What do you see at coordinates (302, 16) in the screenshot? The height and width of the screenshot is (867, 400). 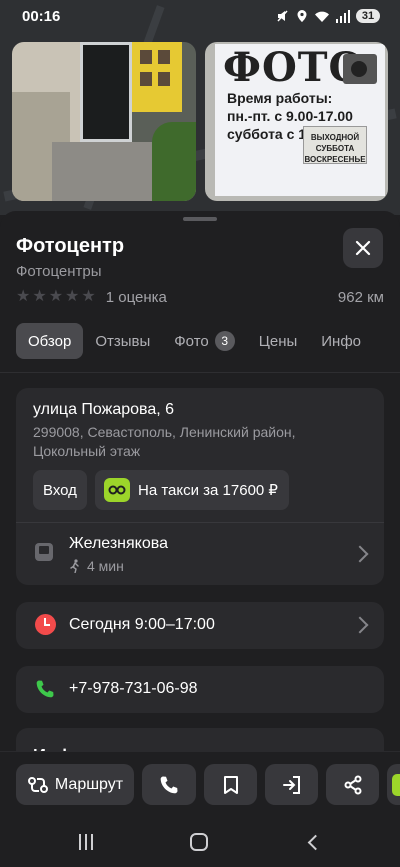 I see `location-icon` at bounding box center [302, 16].